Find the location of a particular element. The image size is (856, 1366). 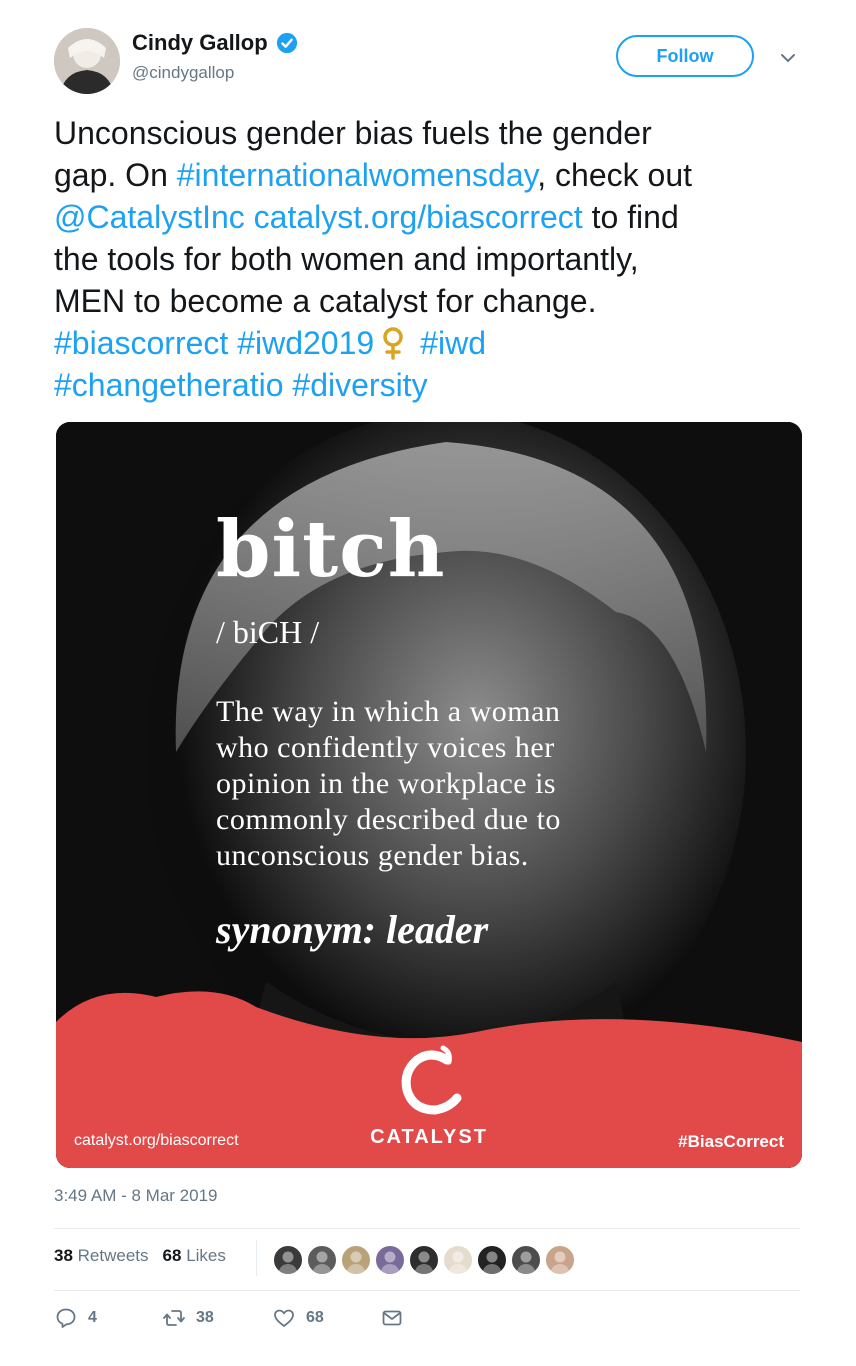

tweet-text-segment is located at coordinates (249, 217).